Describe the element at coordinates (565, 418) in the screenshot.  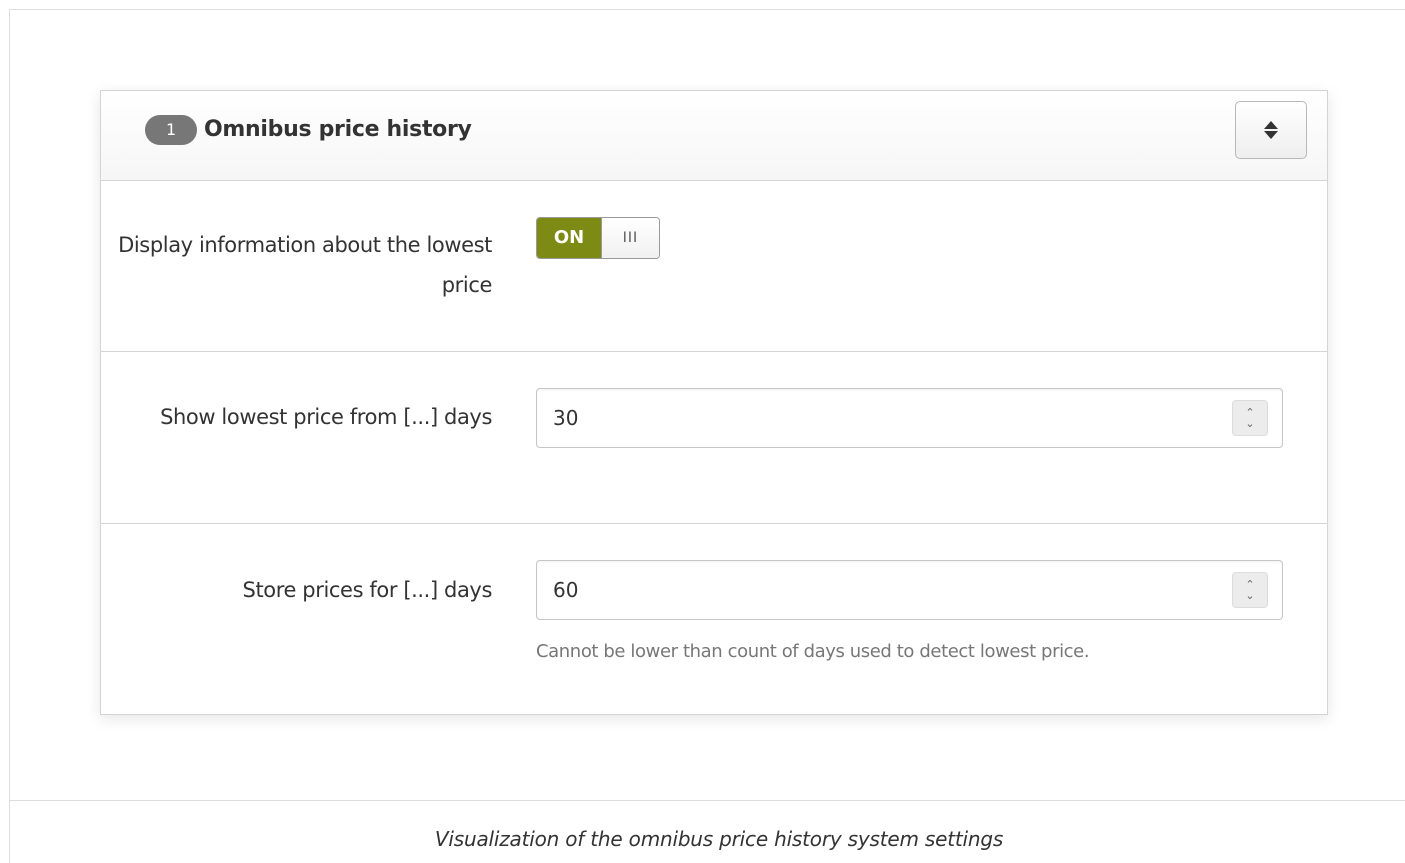
I see `lowest-price-days-value: 30` at that location.